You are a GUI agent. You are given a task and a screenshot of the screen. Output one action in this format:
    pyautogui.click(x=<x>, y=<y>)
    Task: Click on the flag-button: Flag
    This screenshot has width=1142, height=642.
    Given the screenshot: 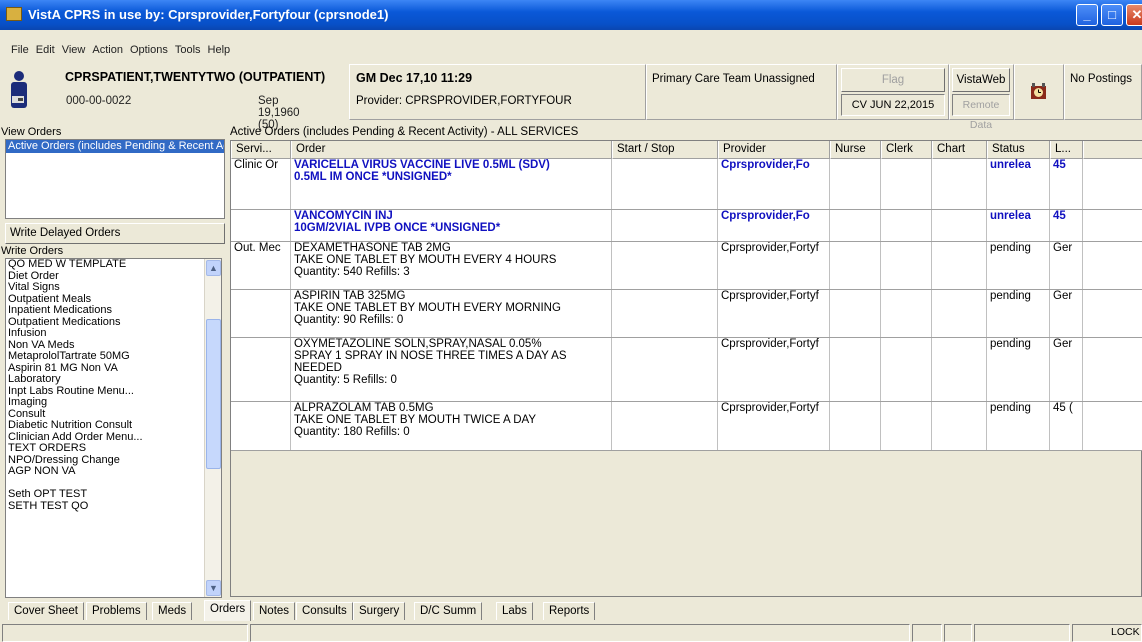 What is the action you would take?
    pyautogui.click(x=893, y=80)
    